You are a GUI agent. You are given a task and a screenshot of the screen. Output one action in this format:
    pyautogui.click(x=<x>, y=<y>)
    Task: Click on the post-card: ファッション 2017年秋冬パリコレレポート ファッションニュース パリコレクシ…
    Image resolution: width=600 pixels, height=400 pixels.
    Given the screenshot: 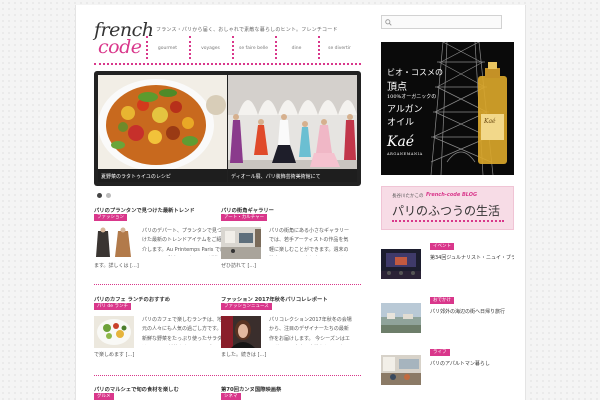 What is the action you would take?
    pyautogui.click(x=288, y=332)
    